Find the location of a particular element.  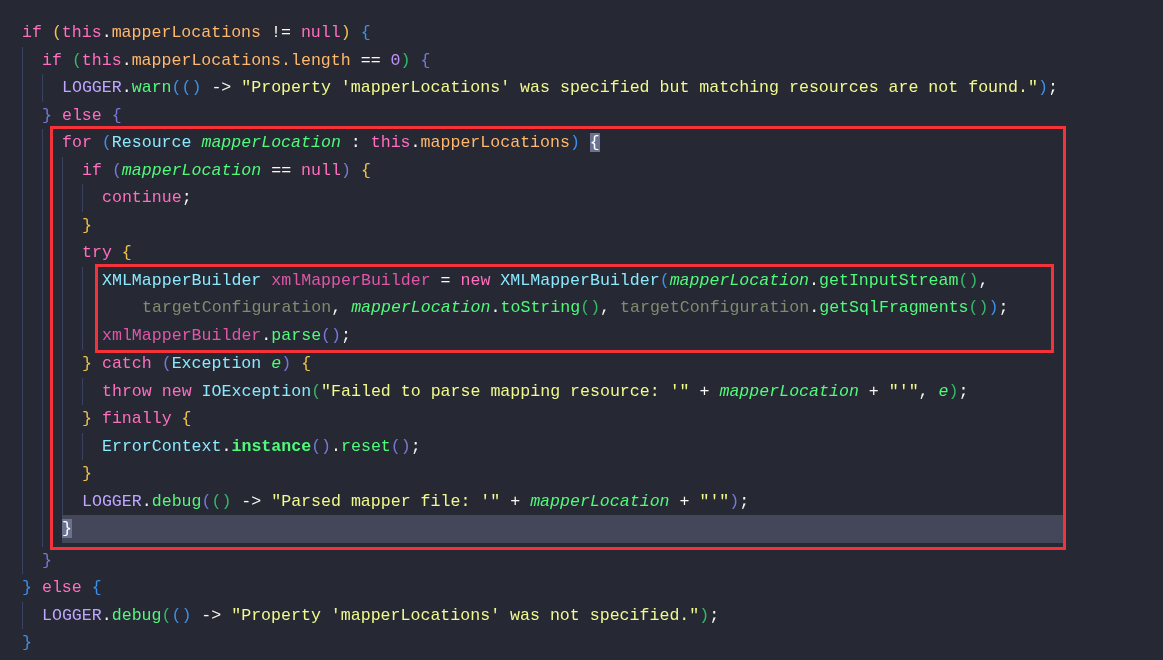

code-line: LOGGER.debug(() -> "Parsed mapper file: '" + mapperLocation + "'"); is located at coordinates (416, 501).